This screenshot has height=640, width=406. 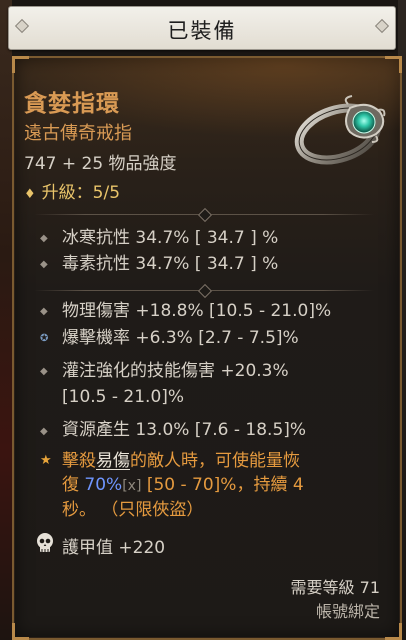 What do you see at coordinates (44, 338) in the screenshot?
I see `greater-affix-icon: ✪` at bounding box center [44, 338].